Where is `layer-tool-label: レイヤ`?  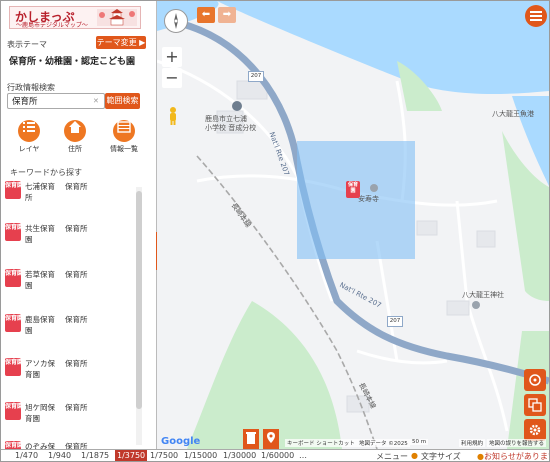 layer-tool-label: レイヤ is located at coordinates (29, 149).